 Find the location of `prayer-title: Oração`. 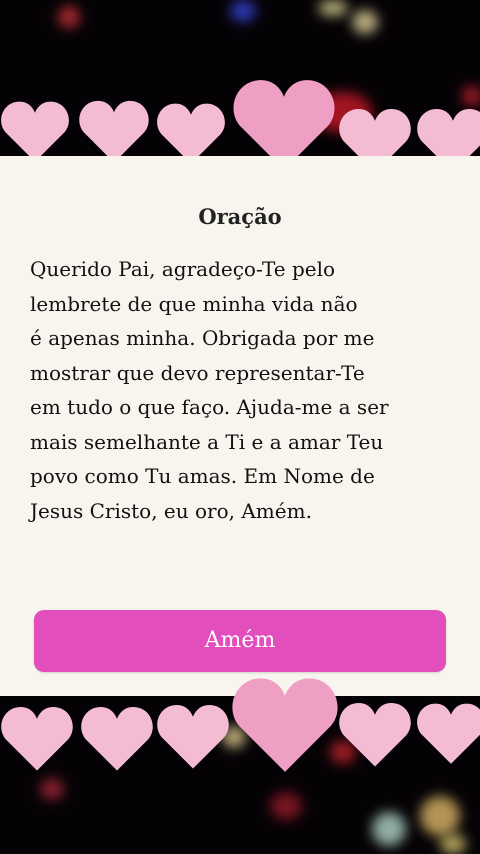

prayer-title: Oração is located at coordinates (240, 216).